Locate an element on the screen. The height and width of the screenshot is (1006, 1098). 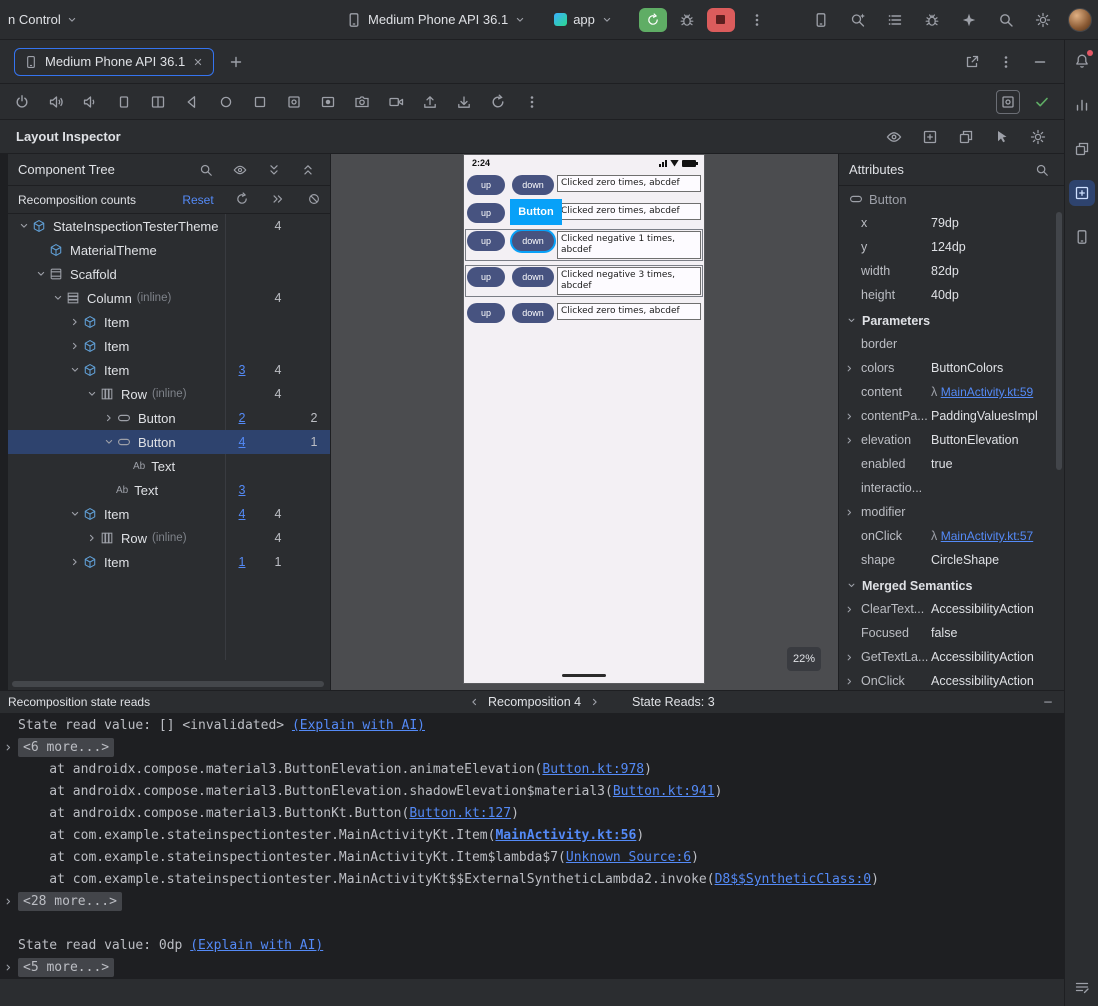
tree-node: Button 2 2 is located at coordinates (169, 418).